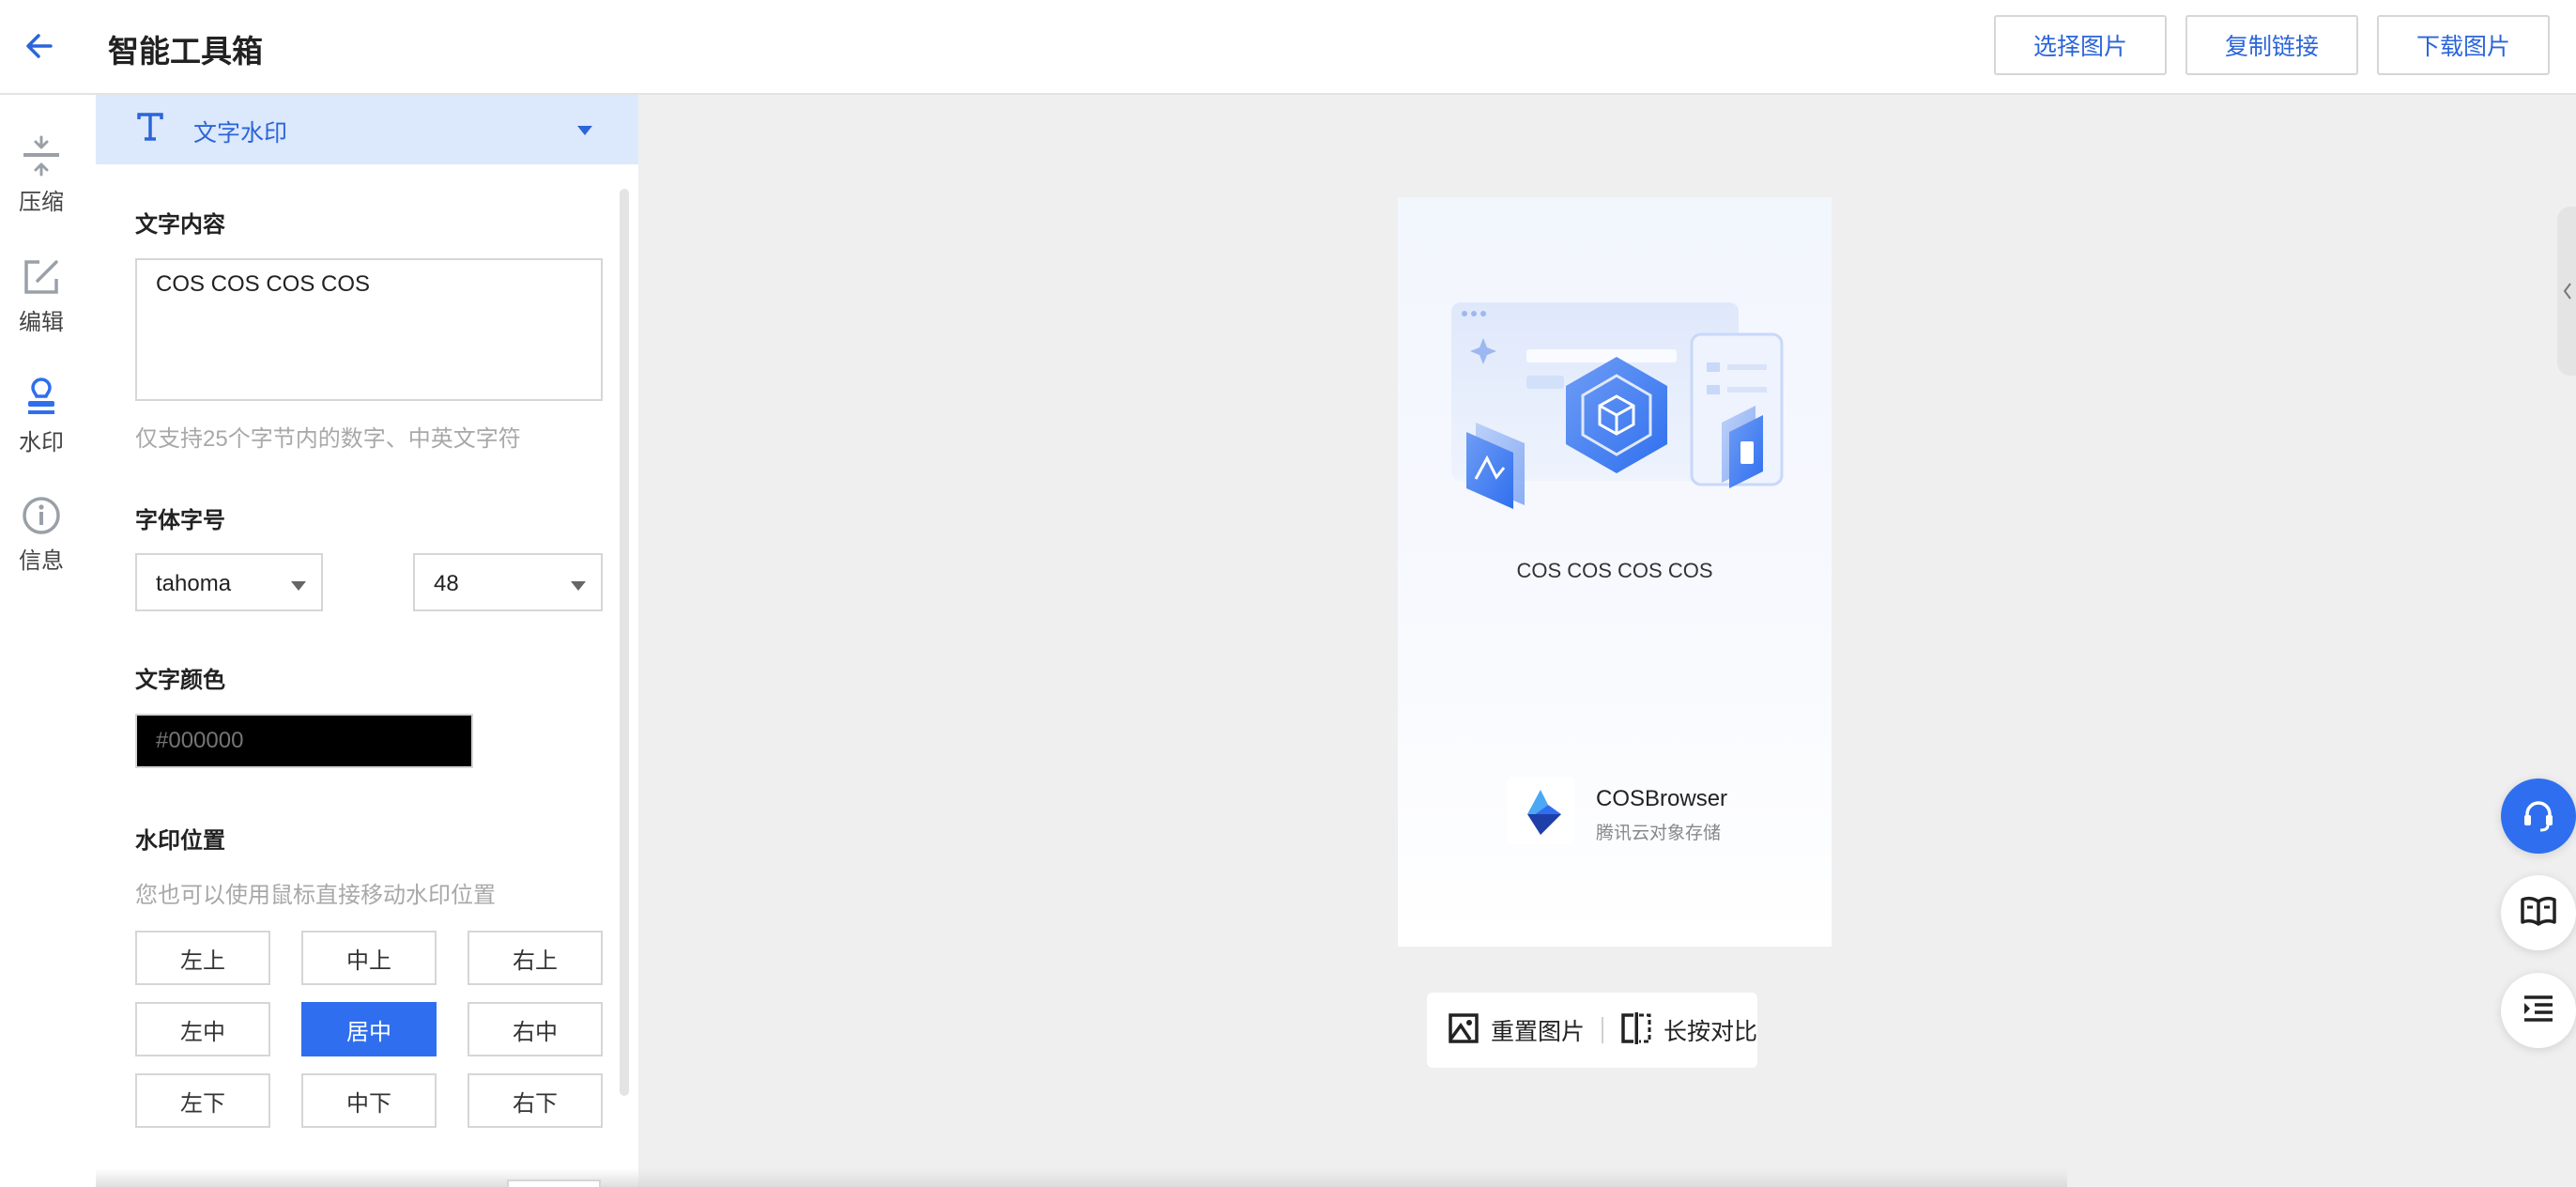  I want to click on reset-image-button: 重置图片, so click(1516, 1030).